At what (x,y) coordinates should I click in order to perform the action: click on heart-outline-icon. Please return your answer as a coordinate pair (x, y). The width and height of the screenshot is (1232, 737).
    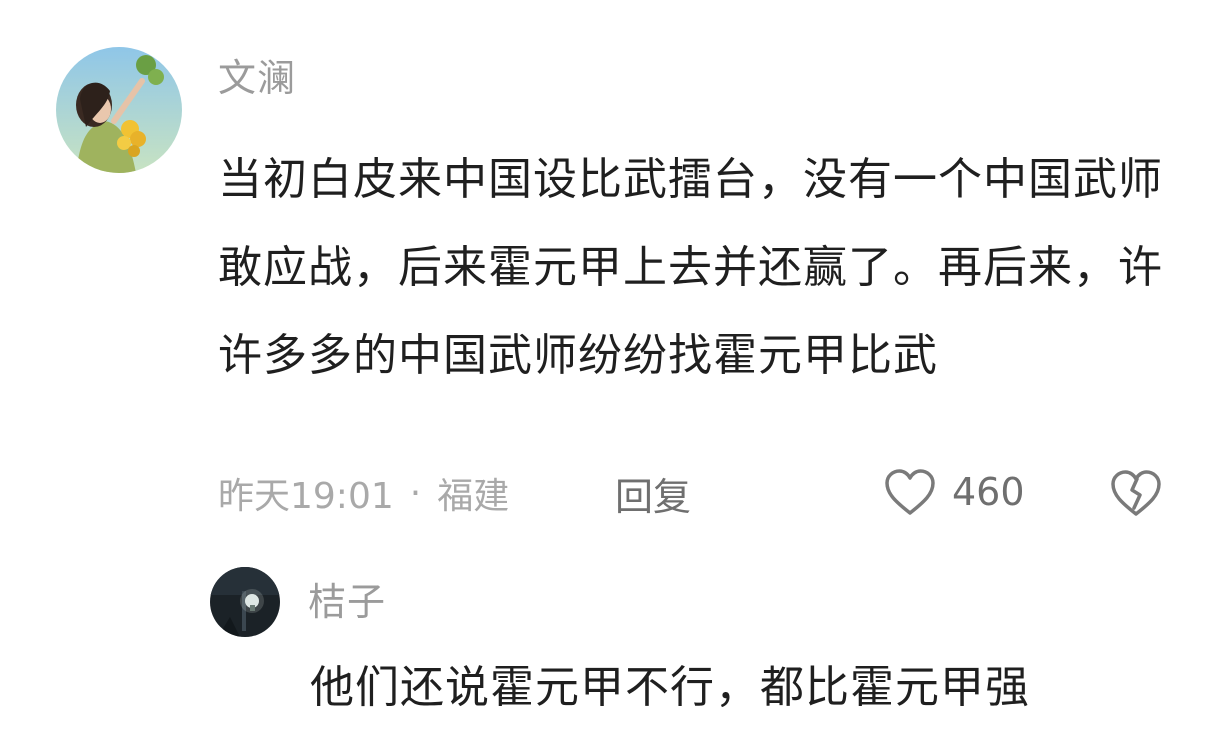
    Looking at the image, I should click on (910, 492).